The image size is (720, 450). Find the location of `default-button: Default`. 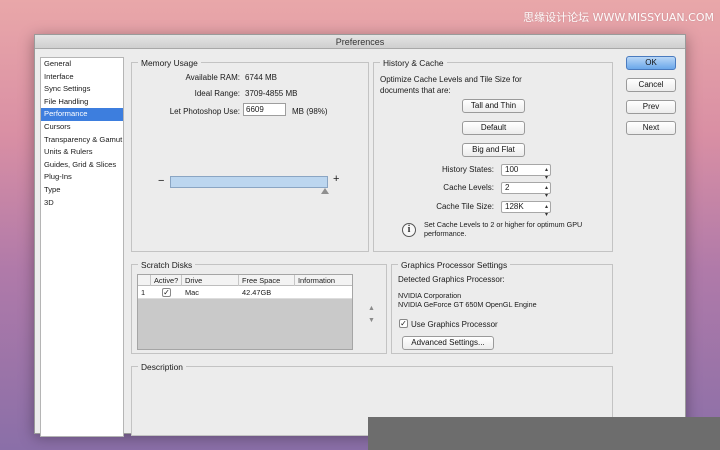

default-button: Default is located at coordinates (493, 128).